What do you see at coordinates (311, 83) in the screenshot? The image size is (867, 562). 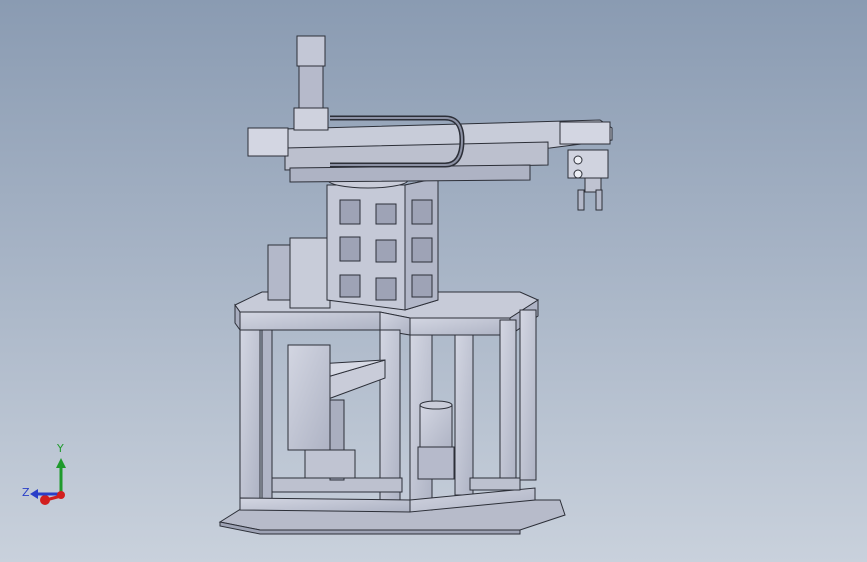 I see `arm-motor` at bounding box center [311, 83].